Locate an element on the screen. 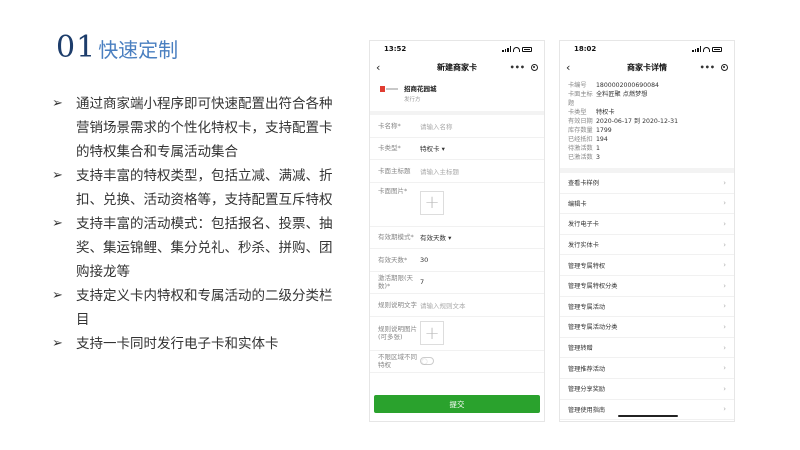 The width and height of the screenshot is (800, 450). rule-image-label: 规则说明图片(可多张) is located at coordinates (397, 333).